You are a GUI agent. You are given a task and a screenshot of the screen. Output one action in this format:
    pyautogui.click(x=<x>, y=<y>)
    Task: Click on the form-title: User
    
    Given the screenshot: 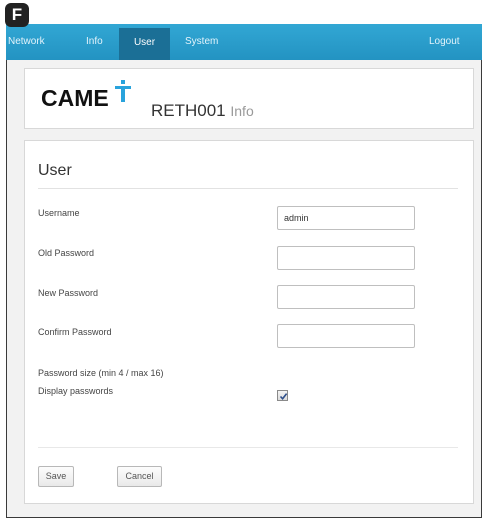 What is the action you would take?
    pyautogui.click(x=55, y=170)
    